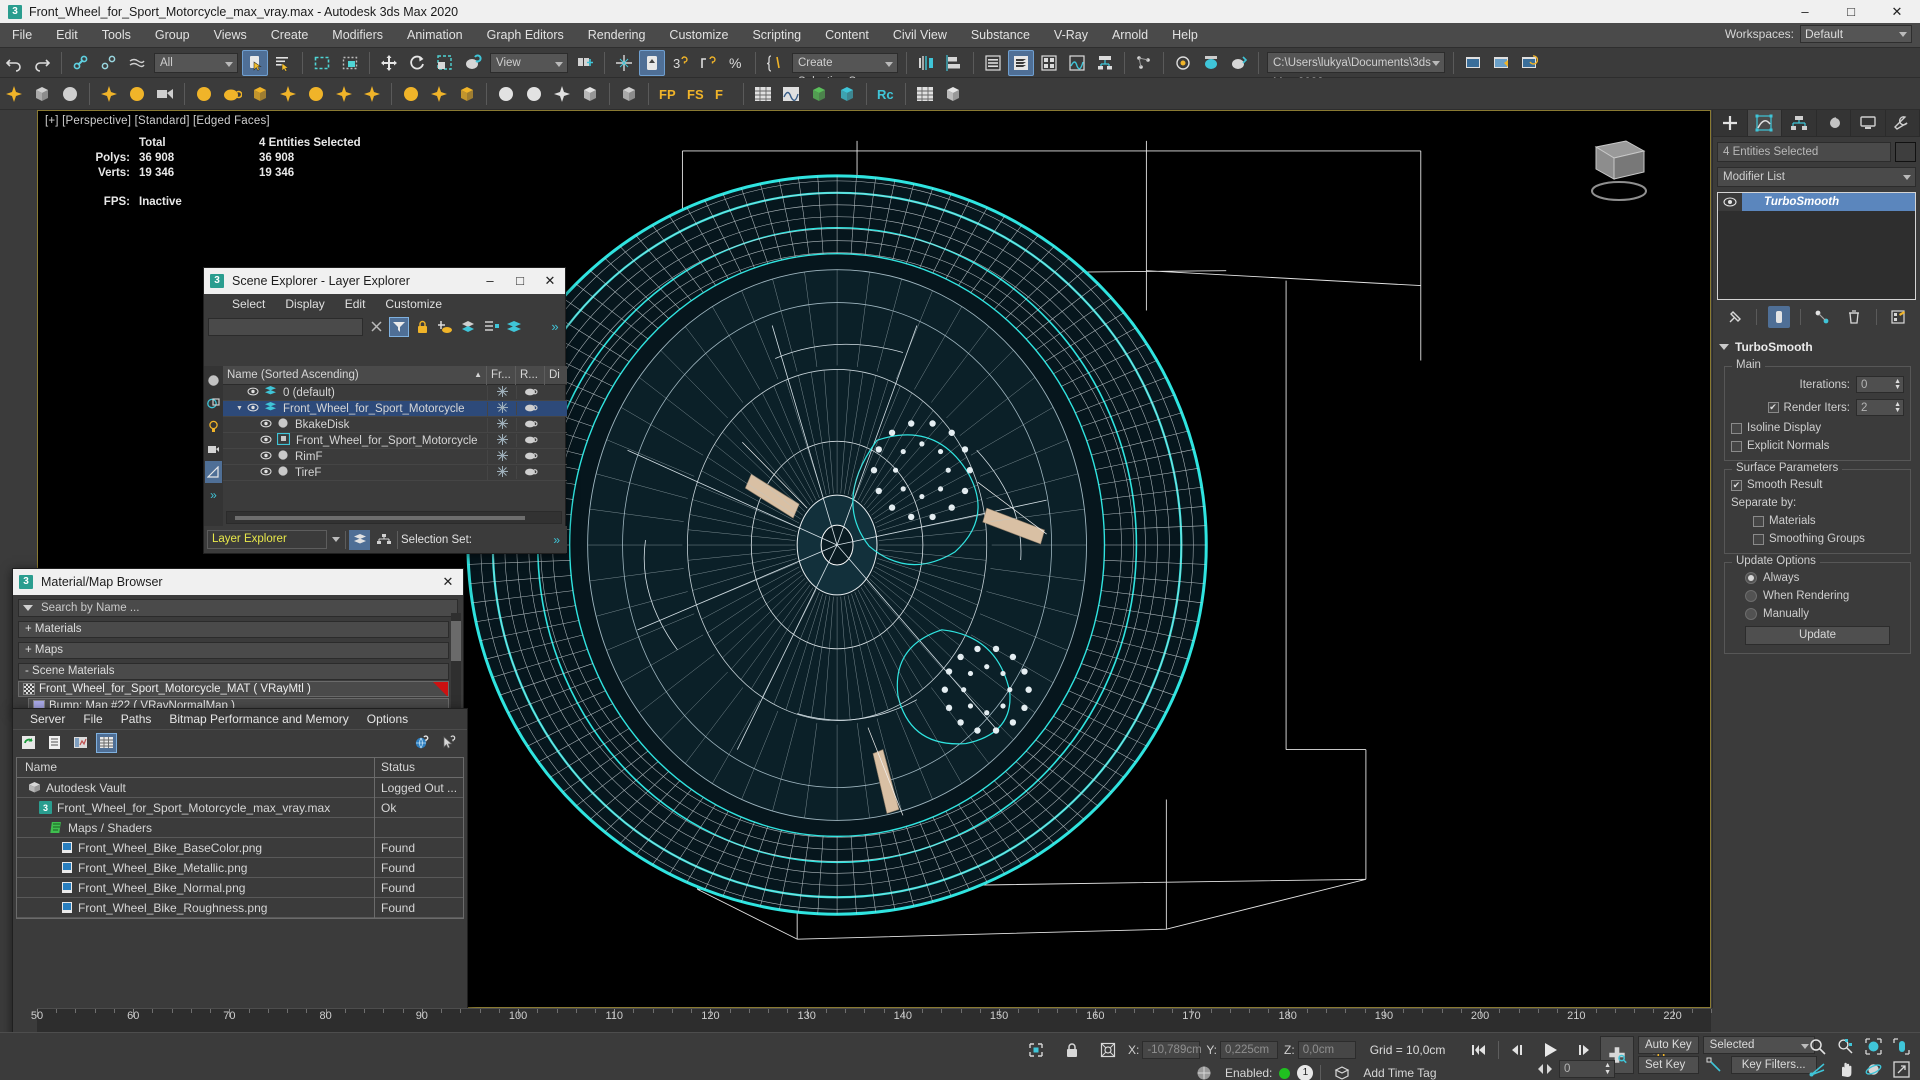 This screenshot has width=1920, height=1080. What do you see at coordinates (1817, 635) in the screenshot?
I see `update-button: Update` at bounding box center [1817, 635].